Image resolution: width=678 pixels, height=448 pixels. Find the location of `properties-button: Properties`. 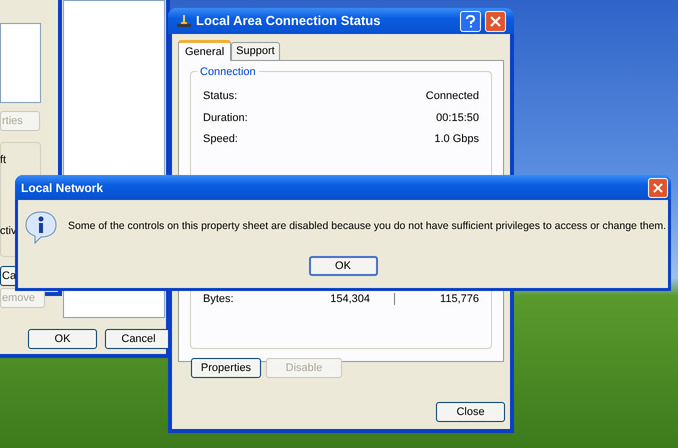

properties-button: Properties is located at coordinates (226, 368).